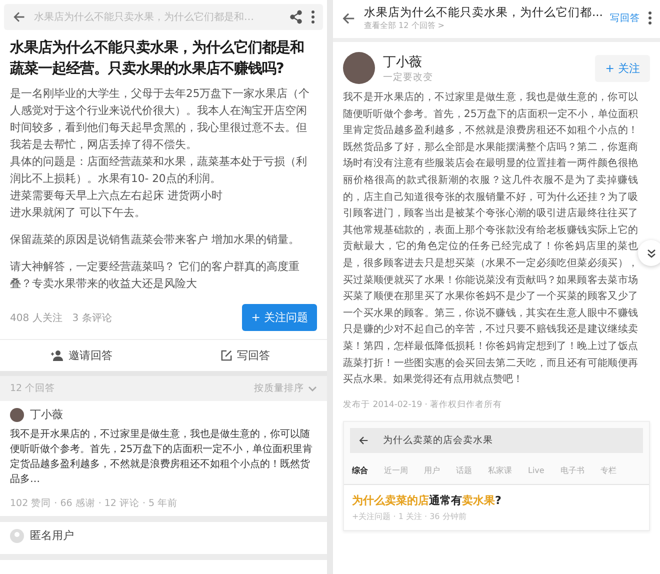 The height and width of the screenshot is (574, 660). I want to click on edit-icon, so click(226, 355).